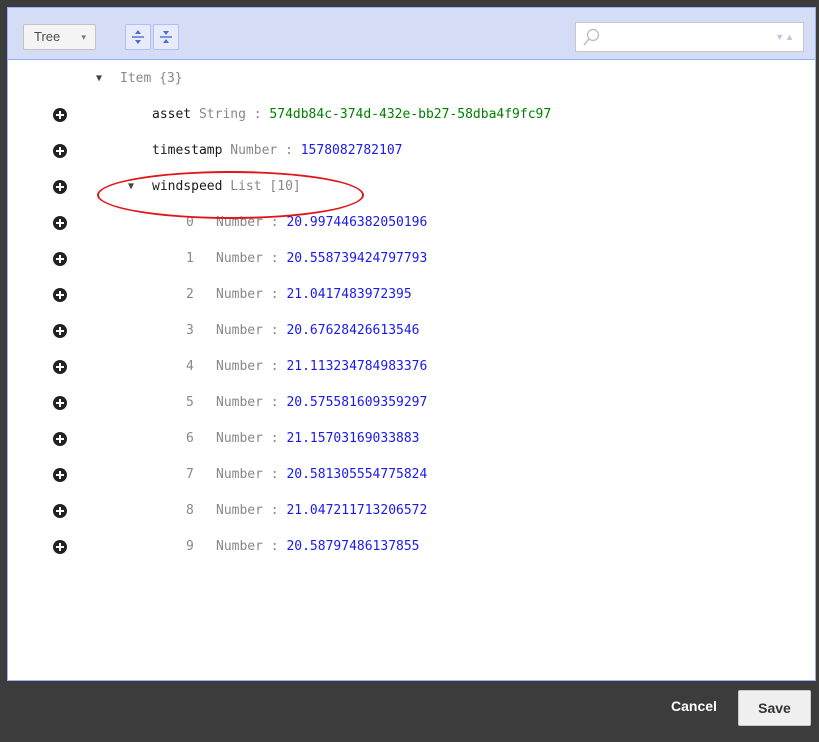 This screenshot has height=742, width=819. What do you see at coordinates (190, 510) in the screenshot?
I see `list-index: 8` at bounding box center [190, 510].